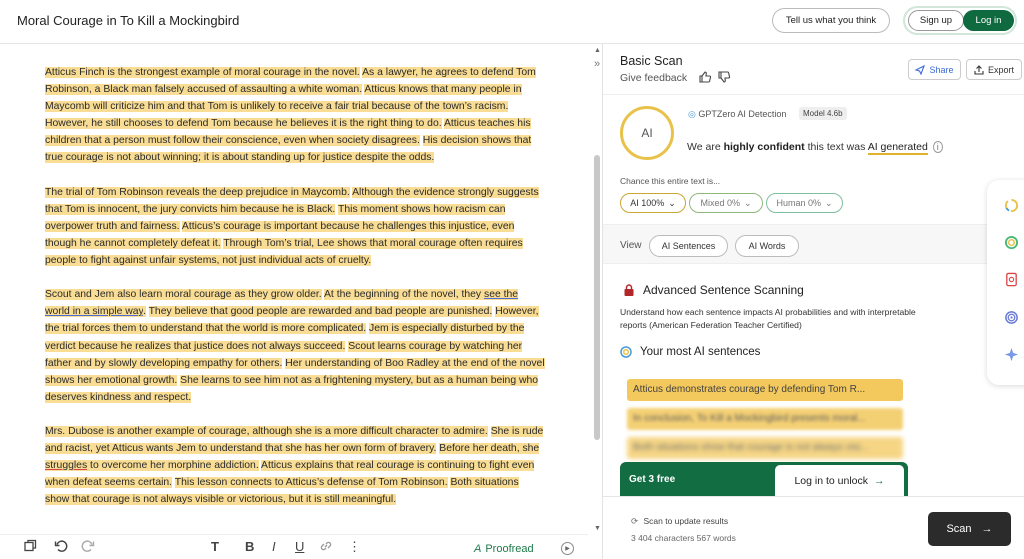  I want to click on refresh-icon: ⟳, so click(635, 521).